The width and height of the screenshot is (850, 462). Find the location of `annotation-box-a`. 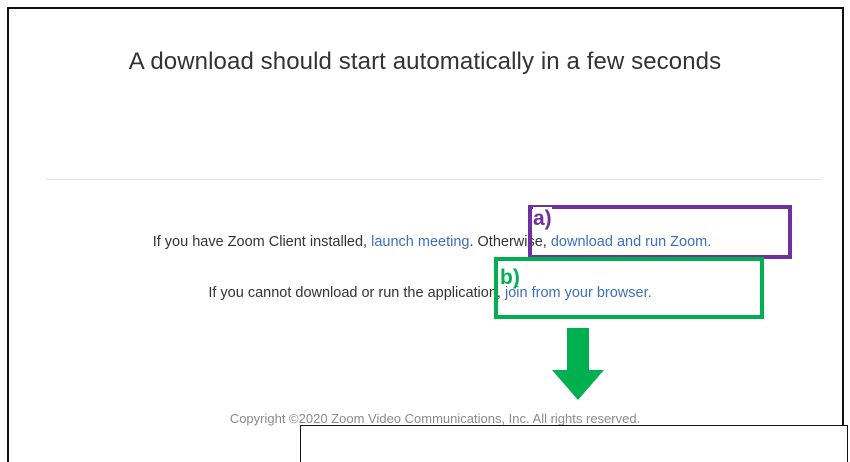

annotation-box-a is located at coordinates (660, 232).